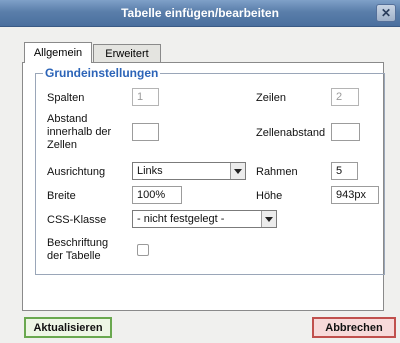  I want to click on alignment-select: Links, so click(189, 171).